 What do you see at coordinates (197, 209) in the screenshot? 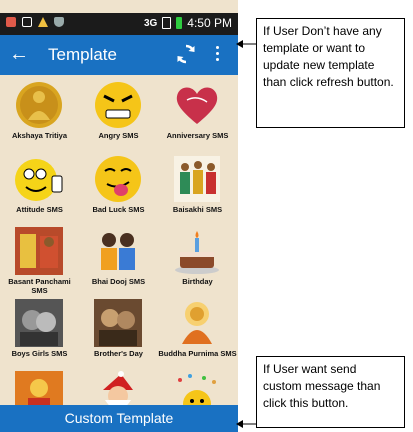
I see `template-label: Baisakhi SMS` at bounding box center [197, 209].